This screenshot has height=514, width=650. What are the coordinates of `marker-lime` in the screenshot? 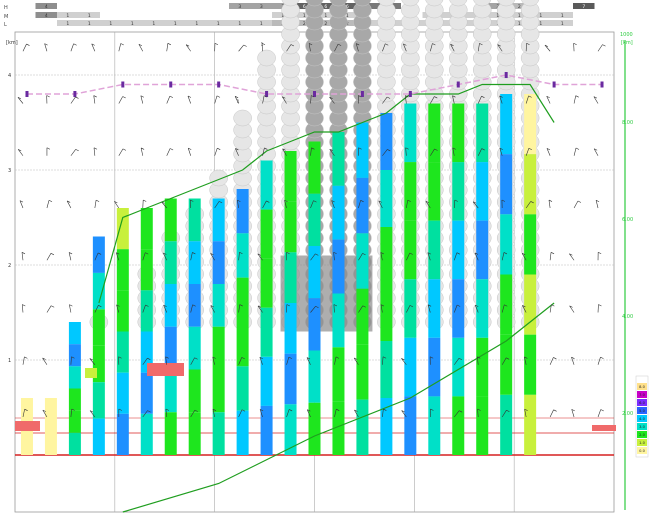 It's located at (91, 373).